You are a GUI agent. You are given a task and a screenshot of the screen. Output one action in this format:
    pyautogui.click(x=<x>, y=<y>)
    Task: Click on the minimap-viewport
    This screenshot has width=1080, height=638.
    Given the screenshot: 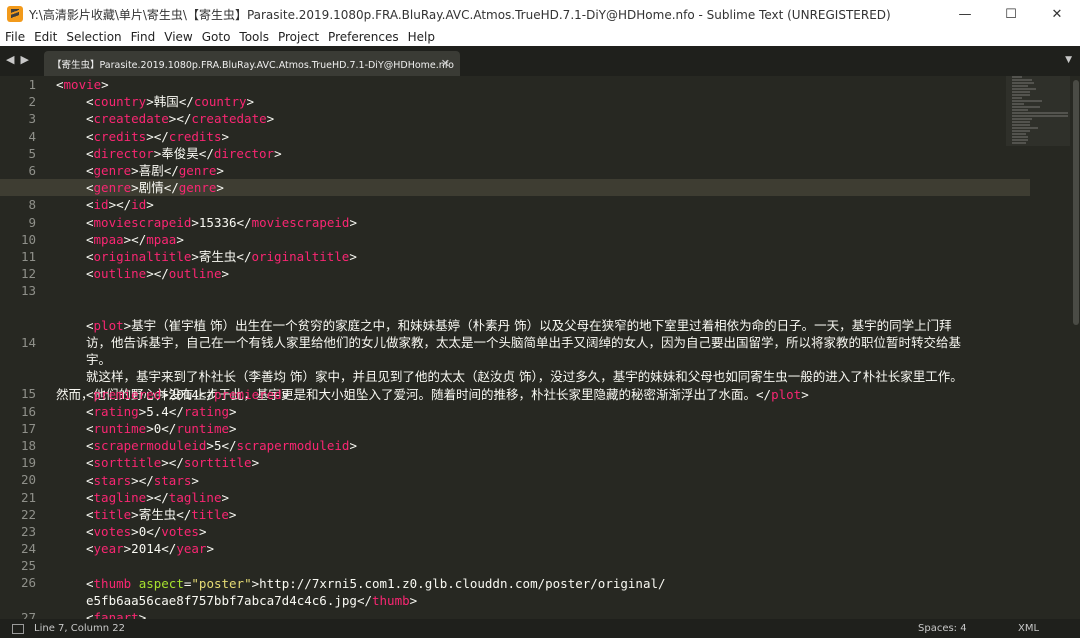 What is the action you would take?
    pyautogui.click(x=1038, y=111)
    